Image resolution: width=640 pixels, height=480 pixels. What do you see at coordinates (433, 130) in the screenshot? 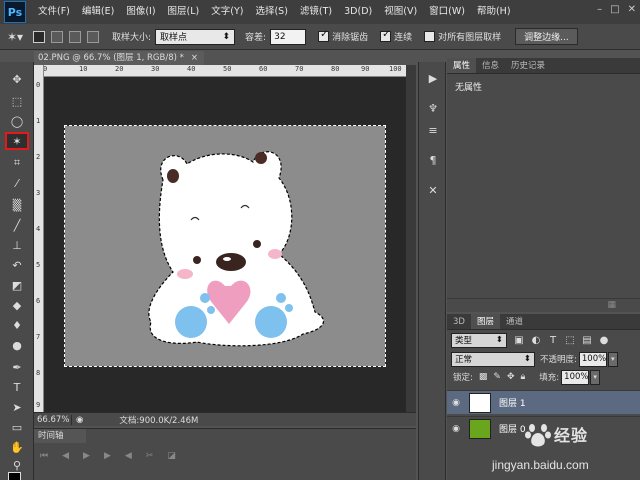
I see `character-icon: ≡` at bounding box center [433, 130].